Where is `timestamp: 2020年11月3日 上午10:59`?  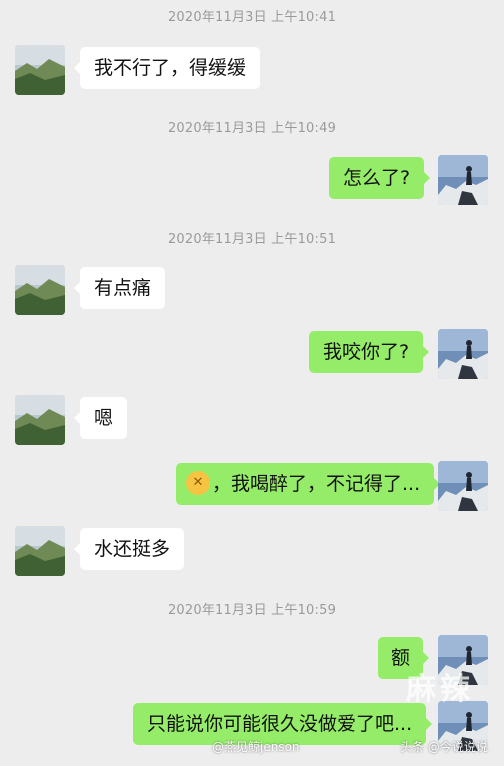 timestamp: 2020年11月3日 上午10:59 is located at coordinates (252, 610).